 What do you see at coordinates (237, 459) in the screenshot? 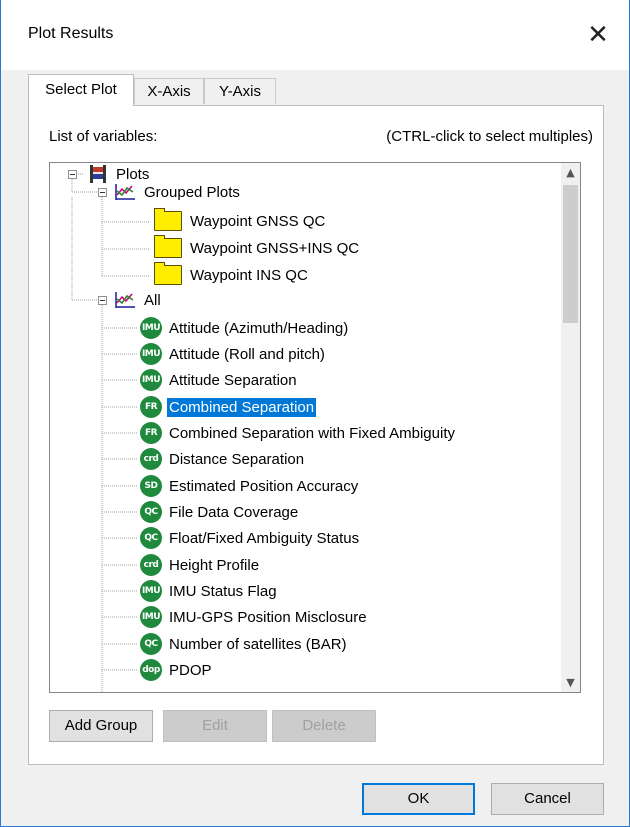
I see `tree-item-label: Distance Separation` at bounding box center [237, 459].